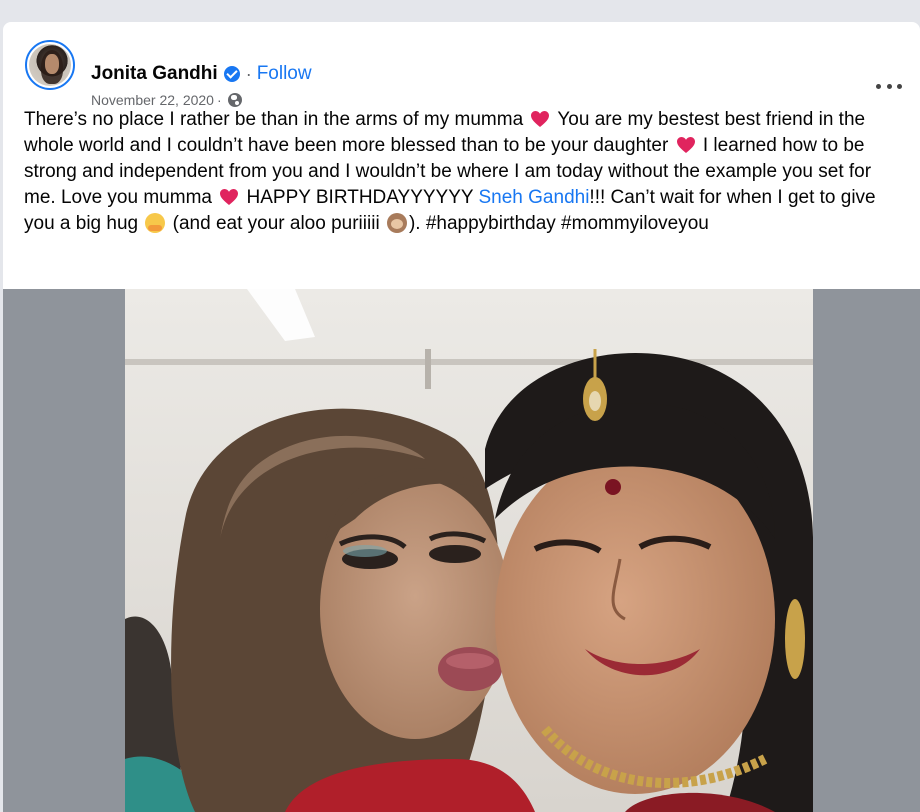 The width and height of the screenshot is (920, 812). What do you see at coordinates (234, 100) in the screenshot?
I see `globe-icon` at bounding box center [234, 100].